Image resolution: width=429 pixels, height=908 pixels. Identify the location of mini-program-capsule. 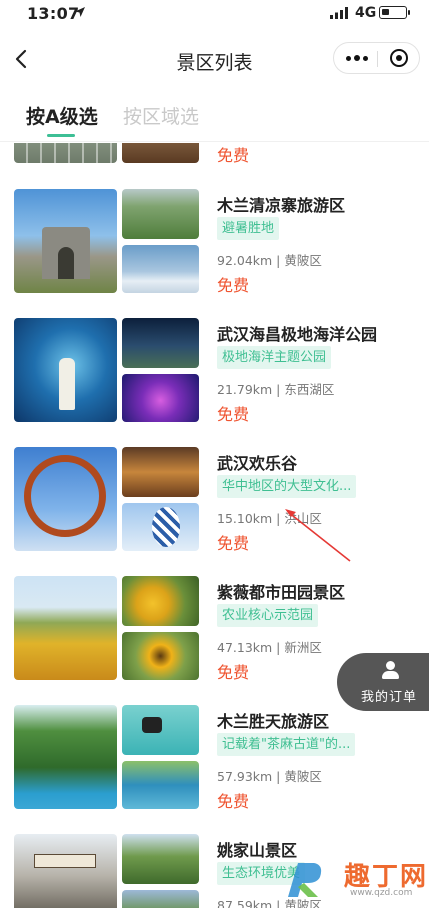
(376, 58).